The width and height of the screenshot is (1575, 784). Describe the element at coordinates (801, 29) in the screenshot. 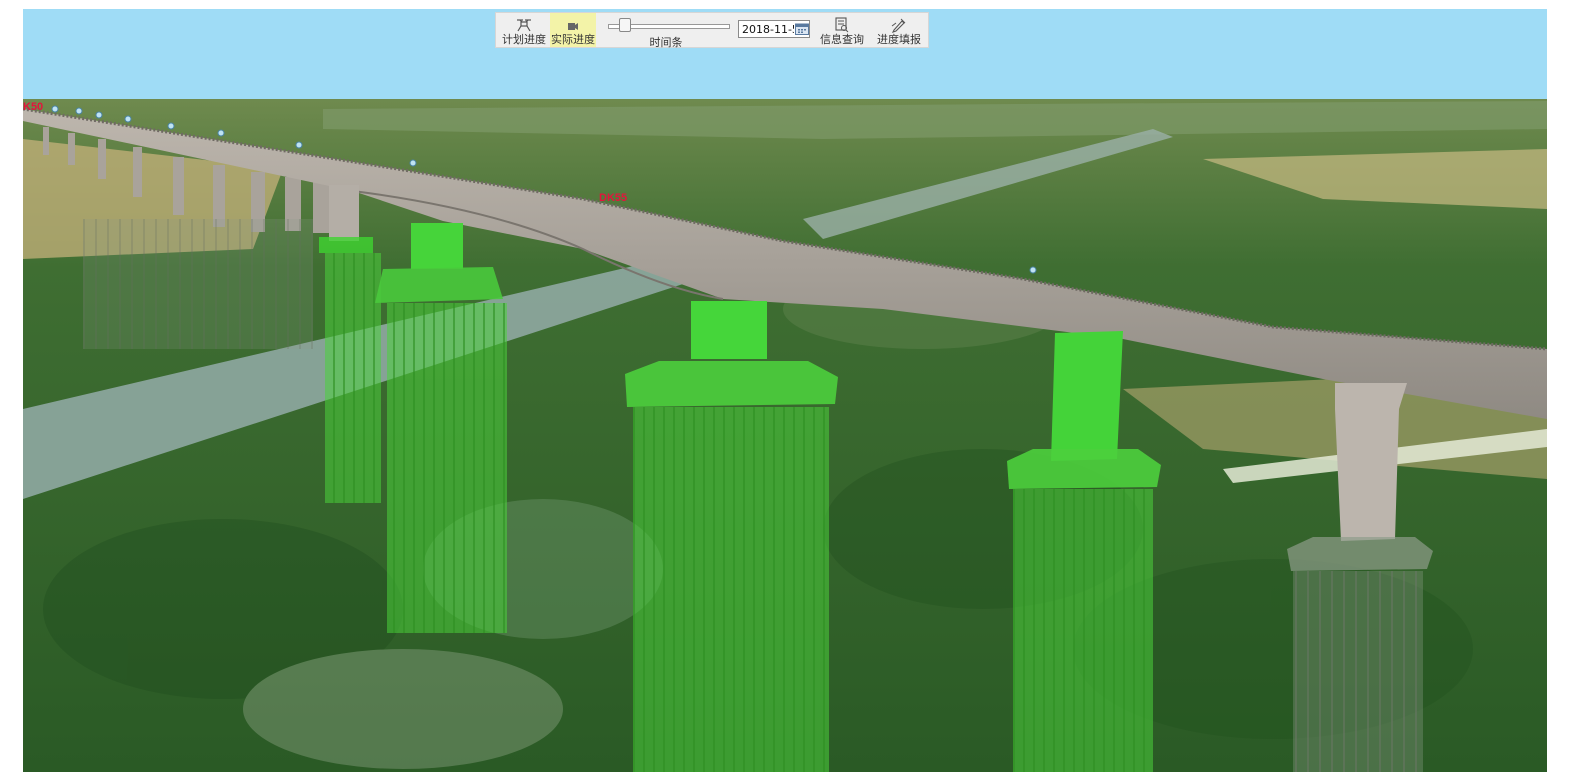

I see `calendar-icon` at that location.